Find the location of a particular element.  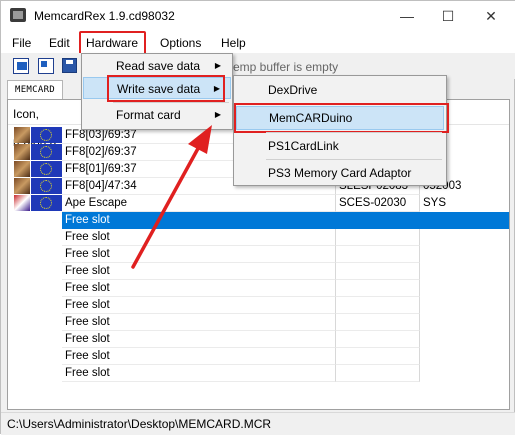

menu-help: Help is located at coordinates (233, 43).